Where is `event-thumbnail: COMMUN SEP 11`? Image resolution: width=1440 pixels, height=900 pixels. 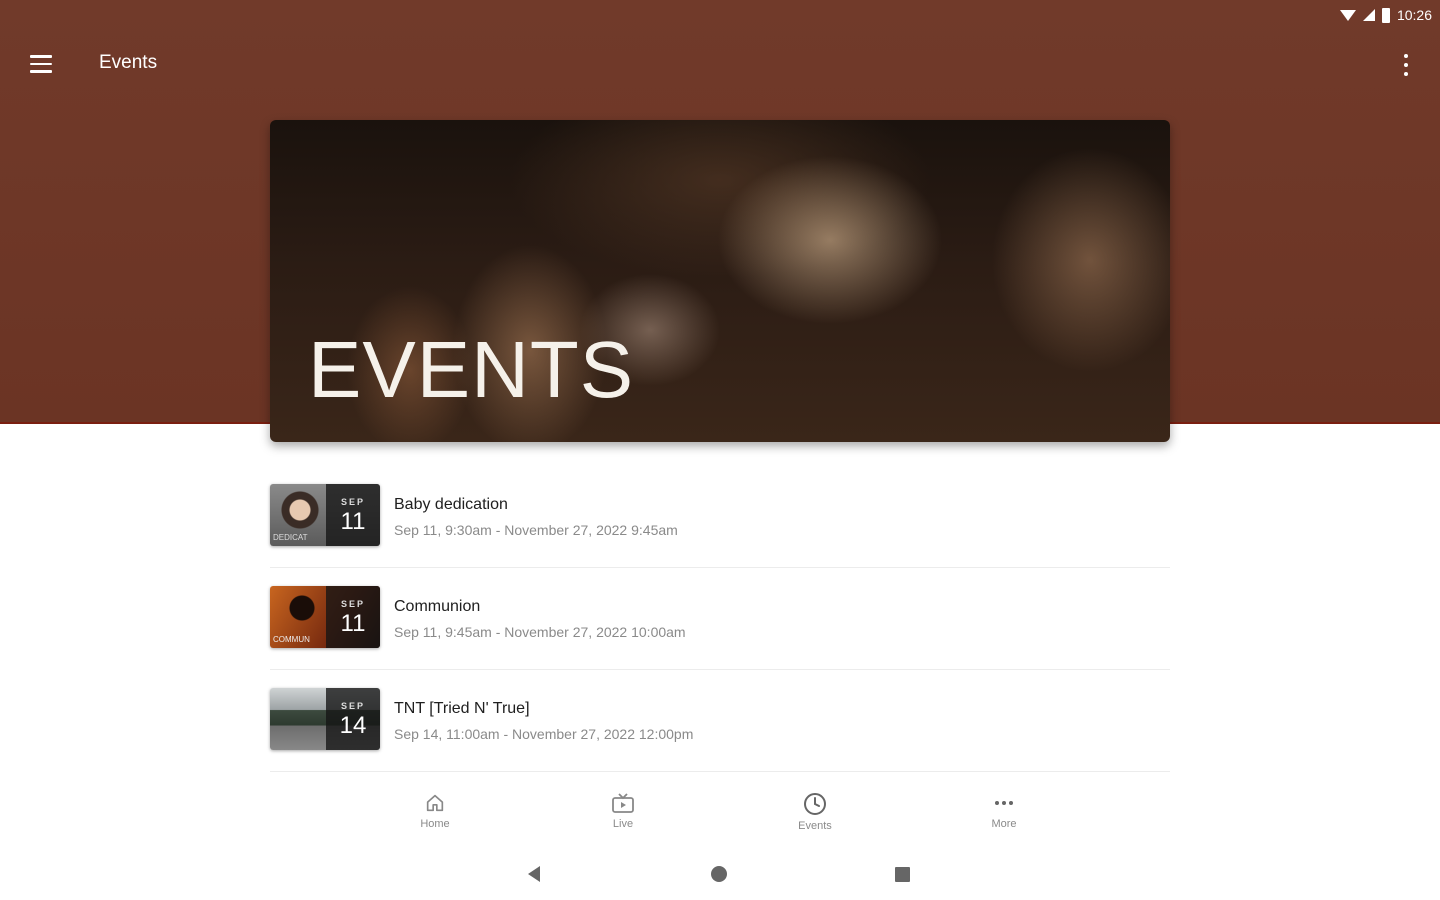
event-thumbnail: COMMUN SEP 11 is located at coordinates (325, 617).